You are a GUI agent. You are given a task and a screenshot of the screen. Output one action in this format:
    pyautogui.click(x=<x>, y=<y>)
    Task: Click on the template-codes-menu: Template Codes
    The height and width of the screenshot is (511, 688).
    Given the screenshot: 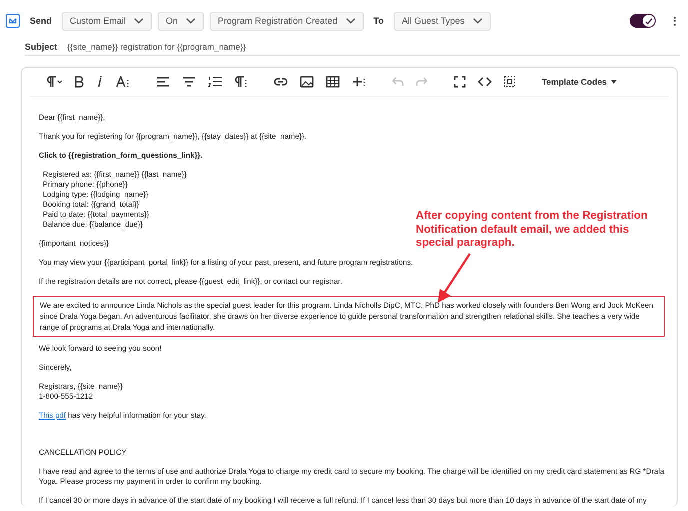 What is the action you would take?
    pyautogui.click(x=580, y=82)
    